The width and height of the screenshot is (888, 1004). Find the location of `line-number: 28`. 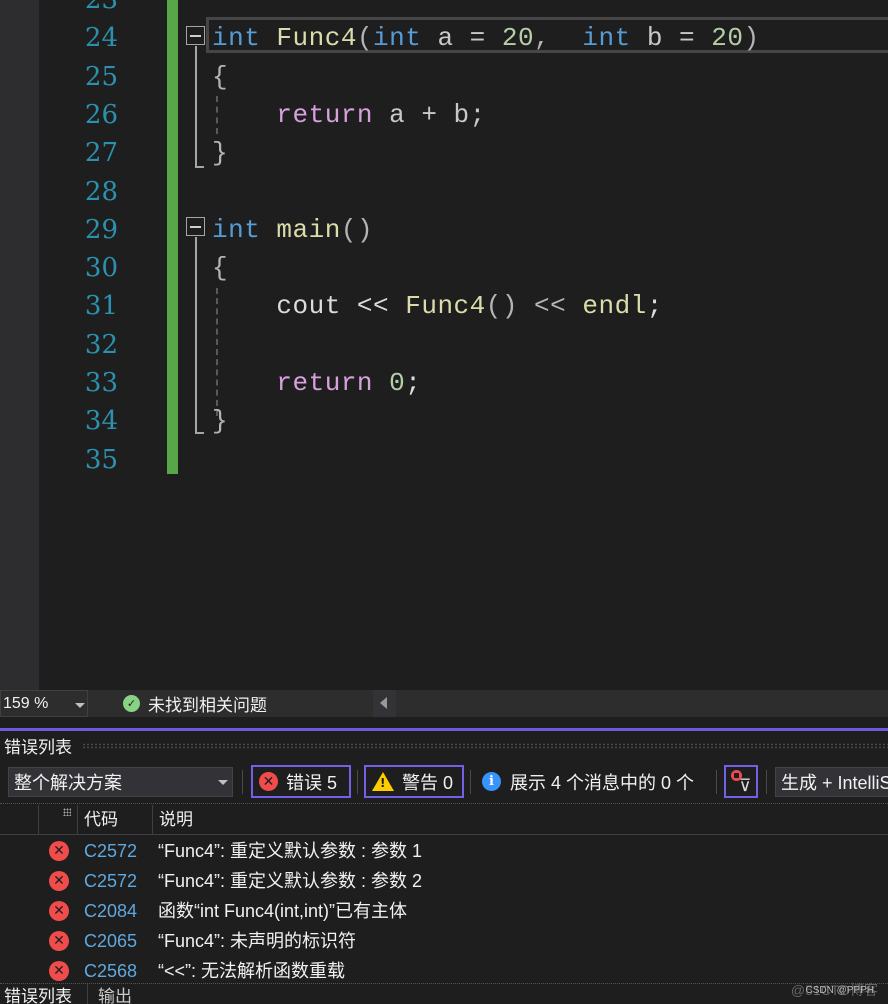

line-number: 28 is located at coordinates (101, 192).